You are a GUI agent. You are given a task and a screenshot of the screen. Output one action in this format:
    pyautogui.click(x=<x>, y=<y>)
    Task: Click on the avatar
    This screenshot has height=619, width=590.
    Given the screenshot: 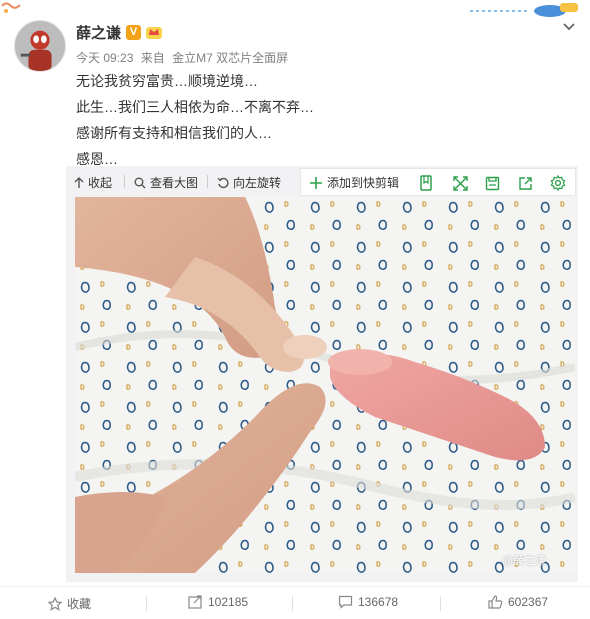 What is the action you would take?
    pyautogui.click(x=40, y=46)
    